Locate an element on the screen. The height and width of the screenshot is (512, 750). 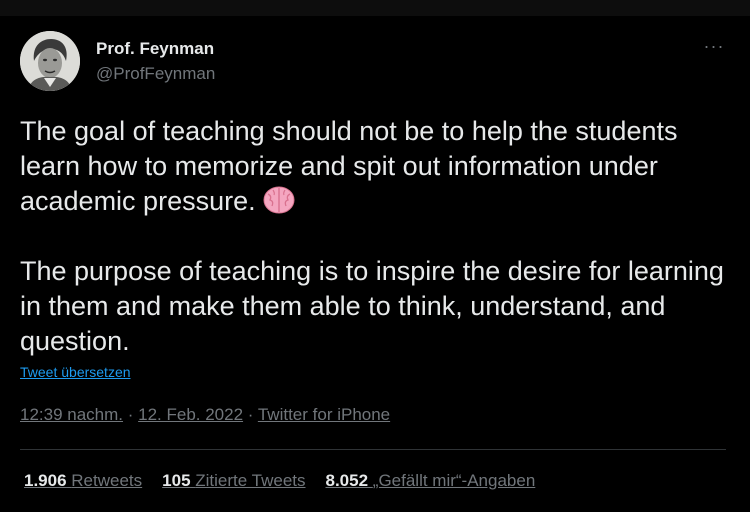
retweets-stat: 1.906 Retweets is located at coordinates (83, 481).